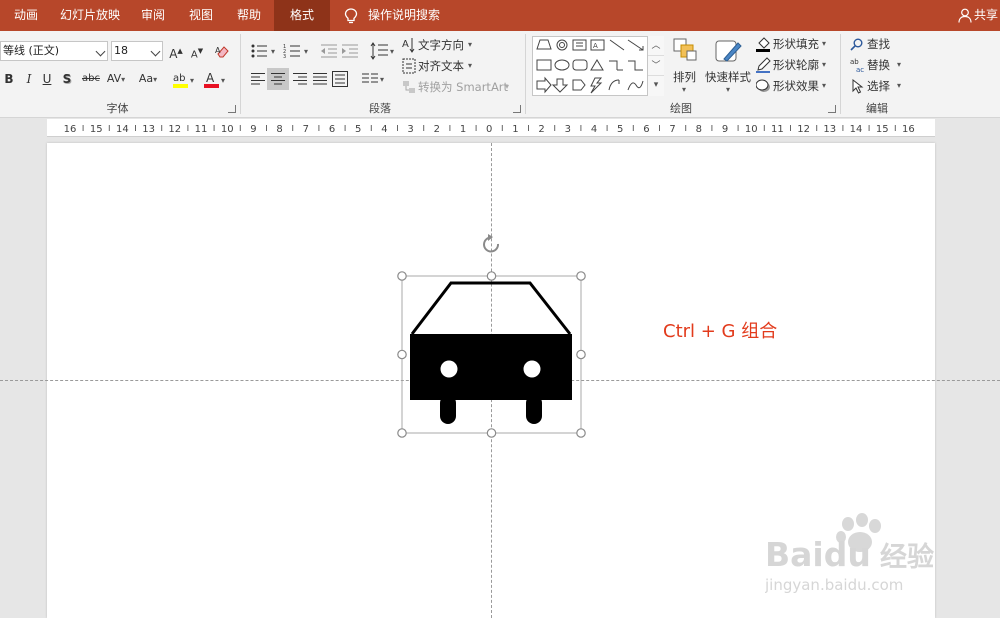 This screenshot has height=618, width=1000. Describe the element at coordinates (491, 243) in the screenshot. I see `rotate-handle-icon` at that location.